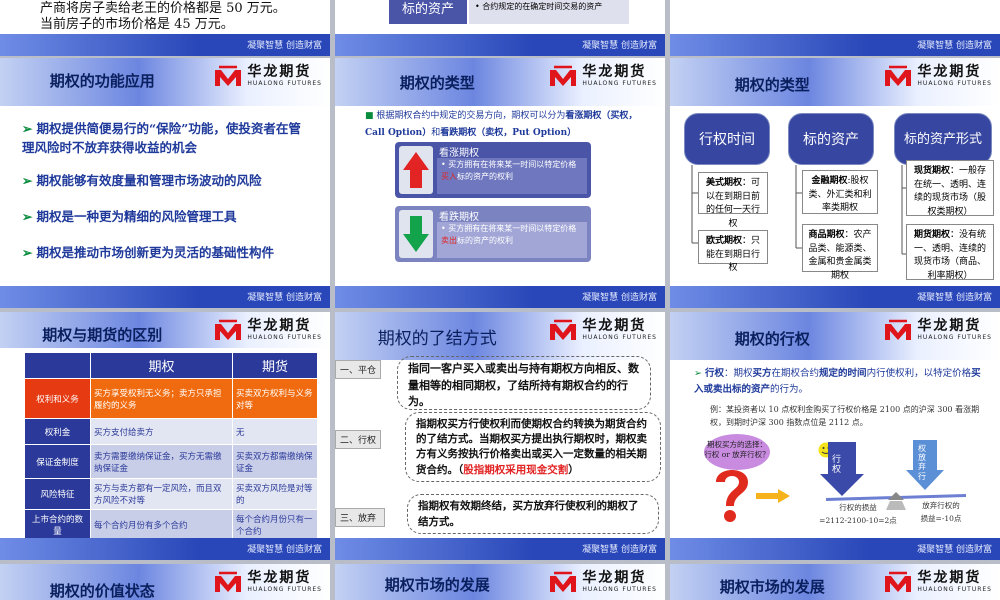 The height and width of the screenshot is (600, 1000). Describe the element at coordinates (102, 591) in the screenshot. I see `slide-title: 期权的价值状态` at that location.